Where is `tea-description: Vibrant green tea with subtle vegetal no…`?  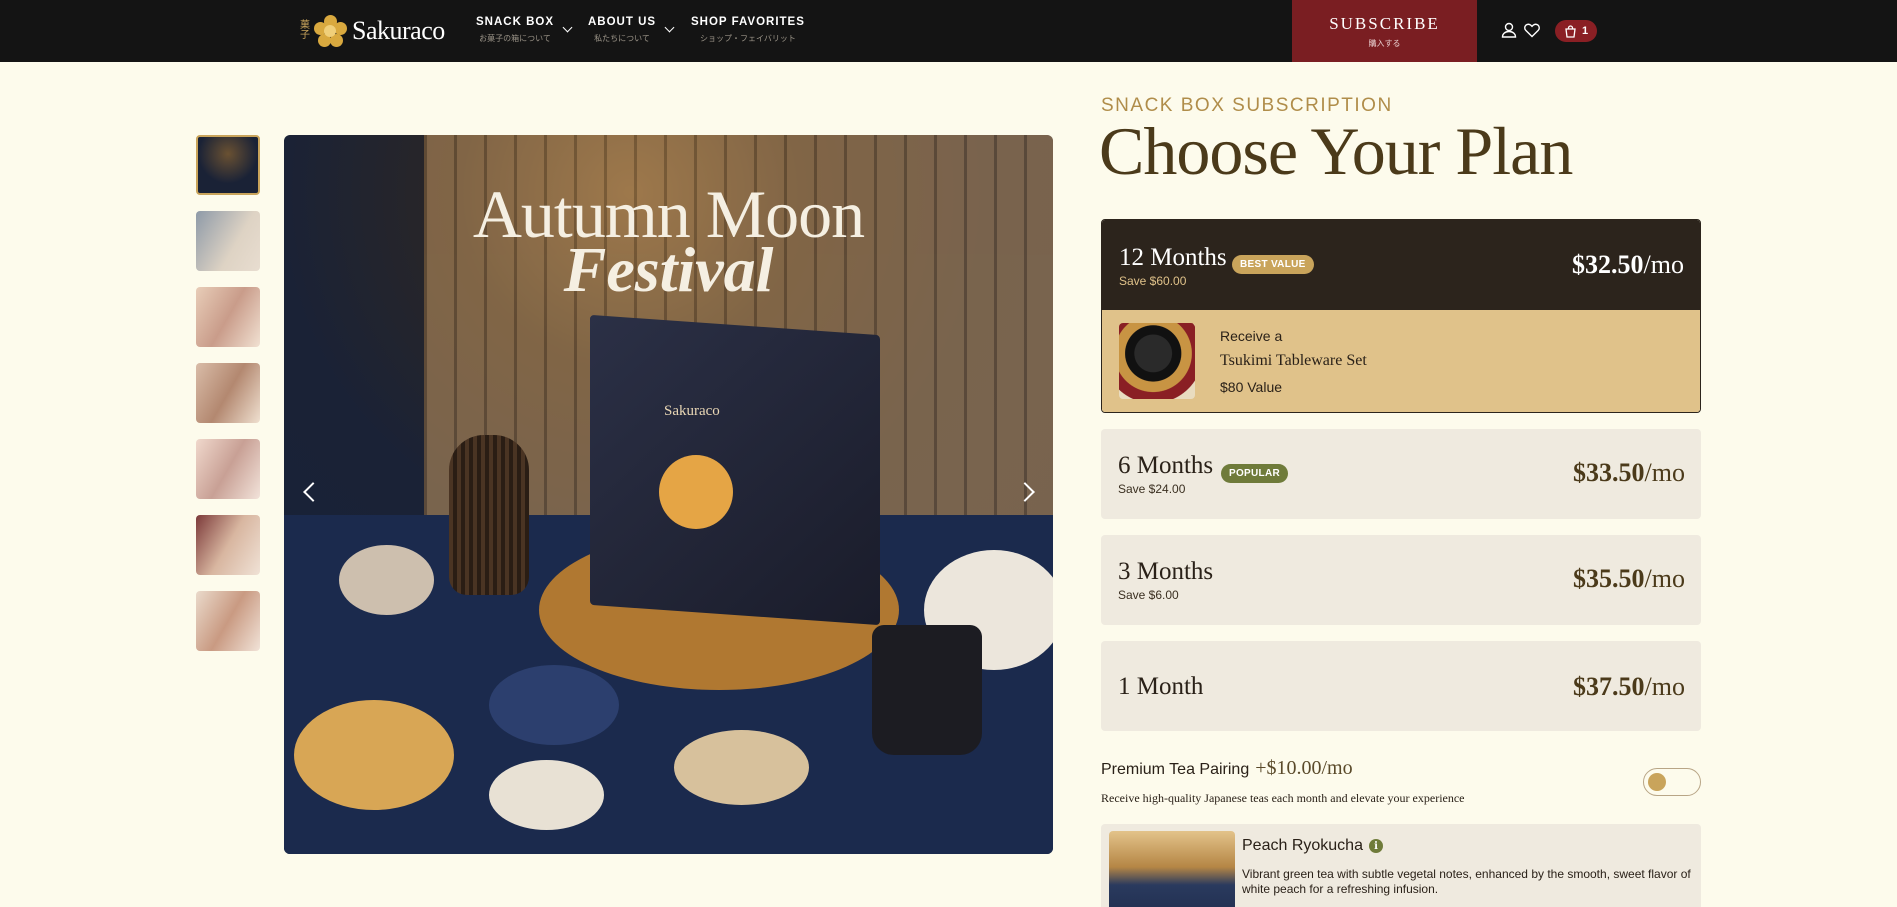 tea-description: Vibrant green tea with subtle vegetal no… is located at coordinates (1466, 881).